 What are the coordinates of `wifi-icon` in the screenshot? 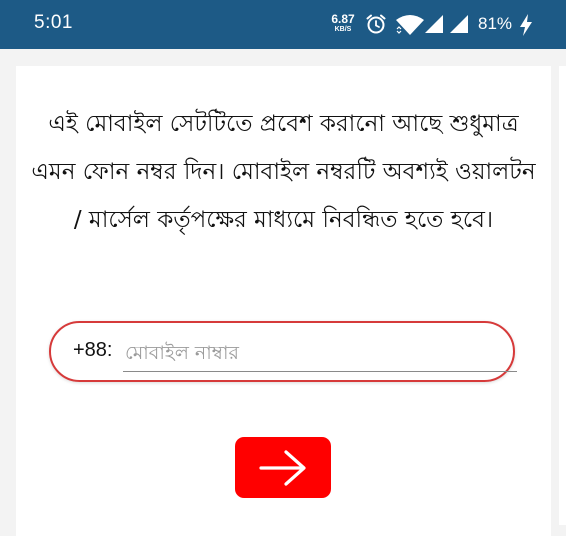 It's located at (410, 25).